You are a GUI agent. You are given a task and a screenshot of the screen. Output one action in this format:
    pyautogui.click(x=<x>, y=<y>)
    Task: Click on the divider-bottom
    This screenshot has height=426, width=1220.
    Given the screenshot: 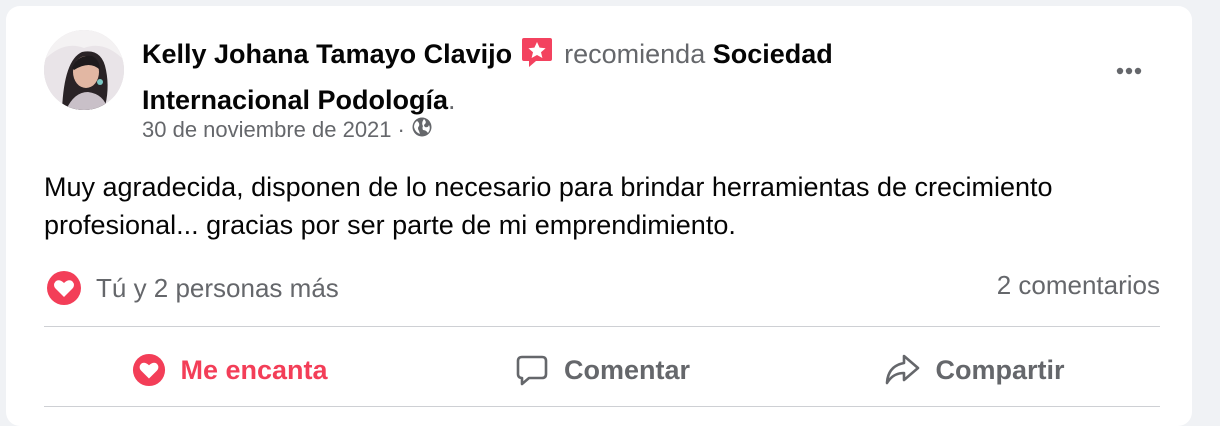 What is the action you would take?
    pyautogui.click(x=602, y=406)
    